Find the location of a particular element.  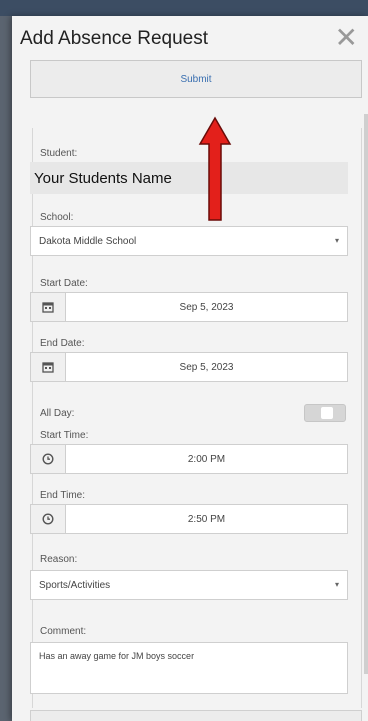

comment-label: Comment: is located at coordinates (63, 631).